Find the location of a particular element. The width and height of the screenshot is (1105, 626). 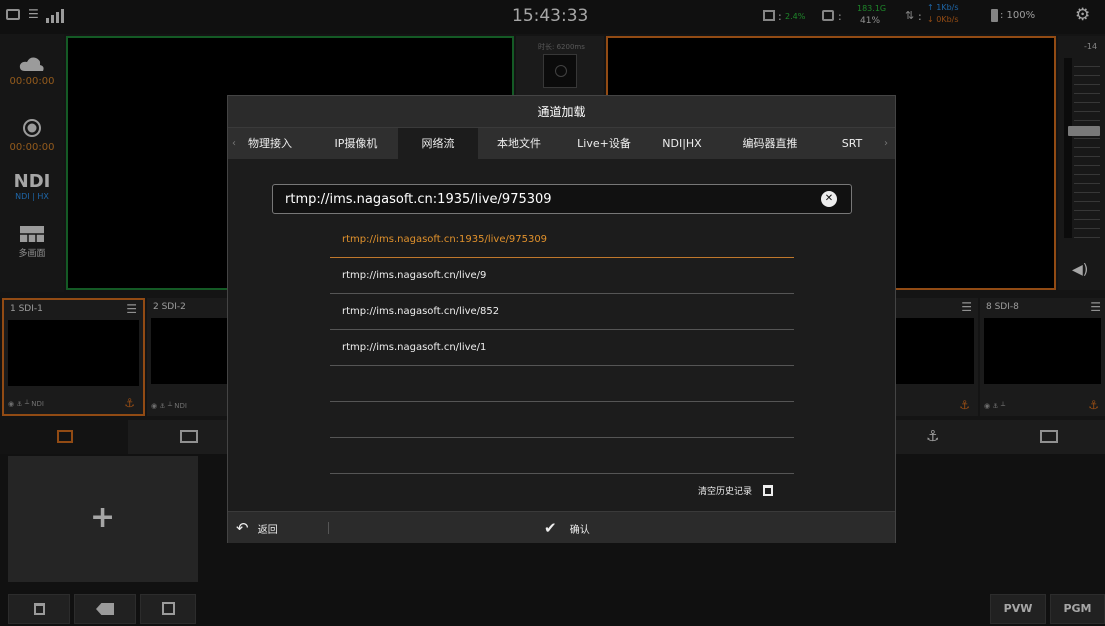

history-item: rtmp://ims.nagasoft.cn:1935/live/975309 is located at coordinates (562, 240).